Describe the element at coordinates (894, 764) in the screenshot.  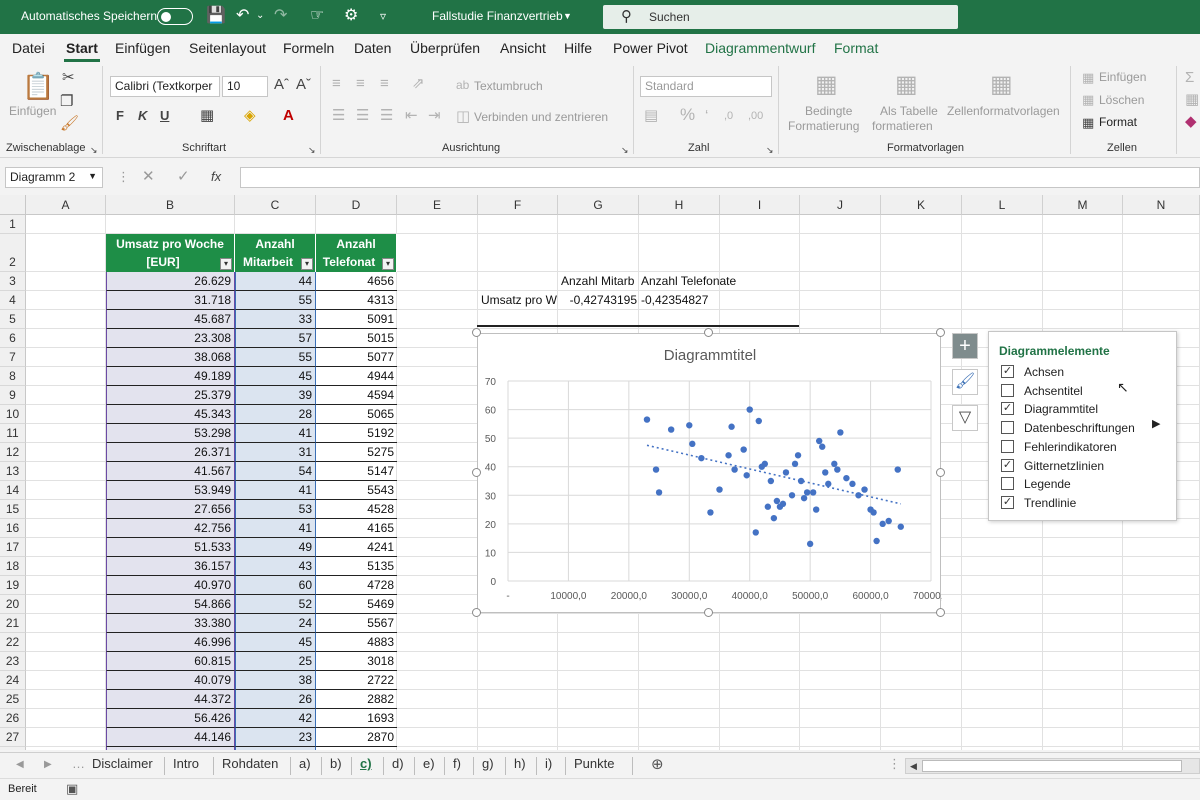
I see `tab-split-icon: ⋮` at that location.